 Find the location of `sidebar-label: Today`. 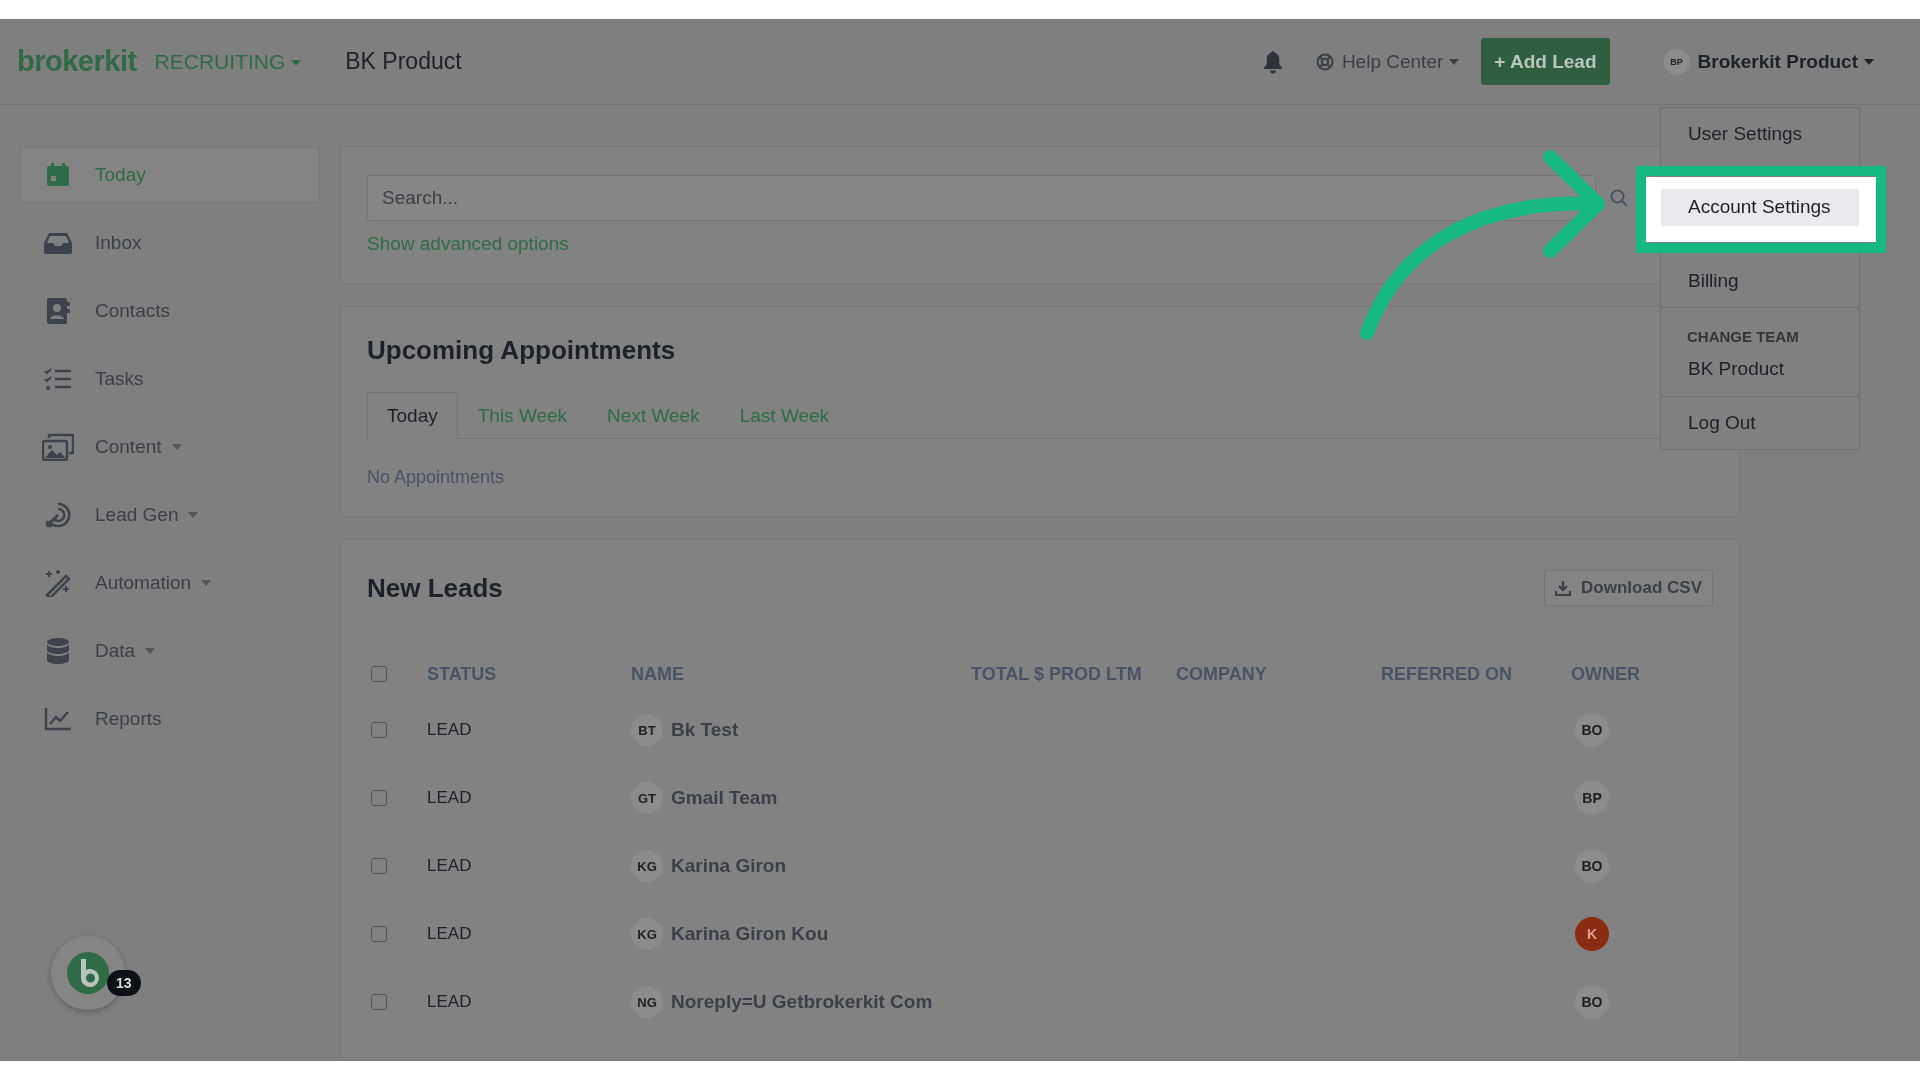

sidebar-label: Today is located at coordinates (120, 175).